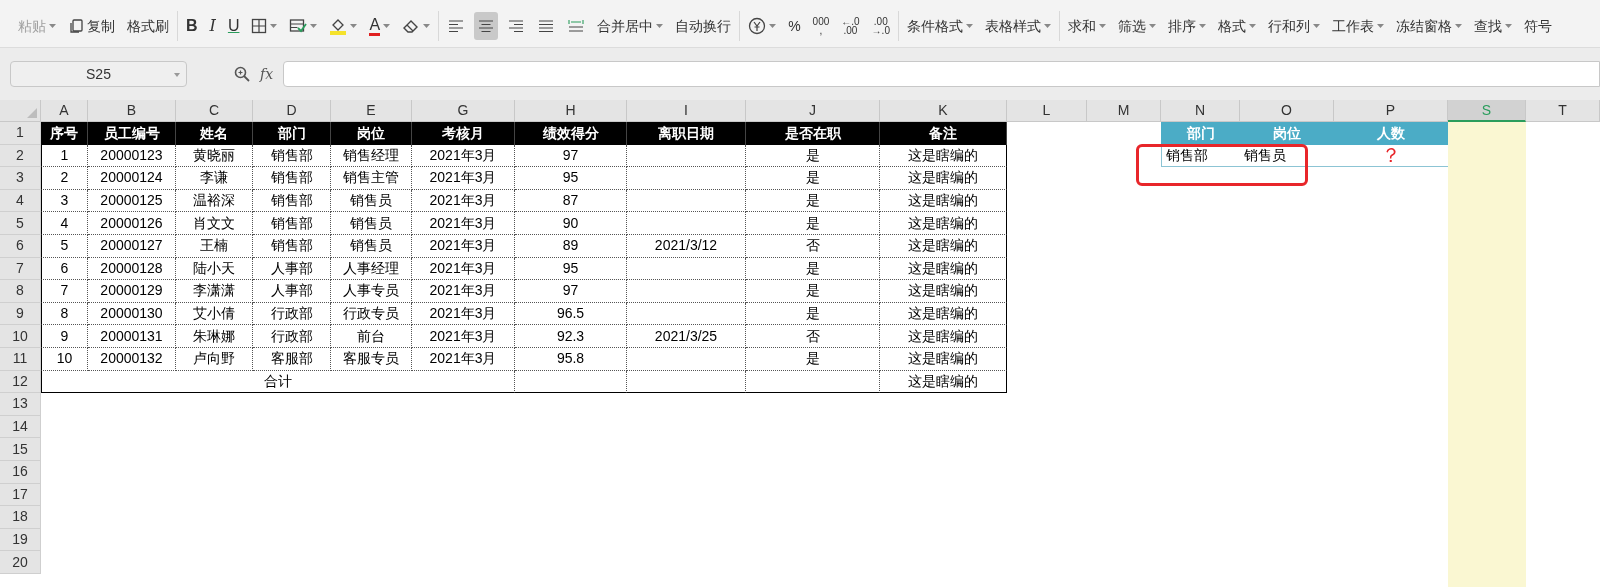 The image size is (1600, 587). Describe the element at coordinates (943, 133) in the screenshot. I see `table-header-cell: 备注` at that location.